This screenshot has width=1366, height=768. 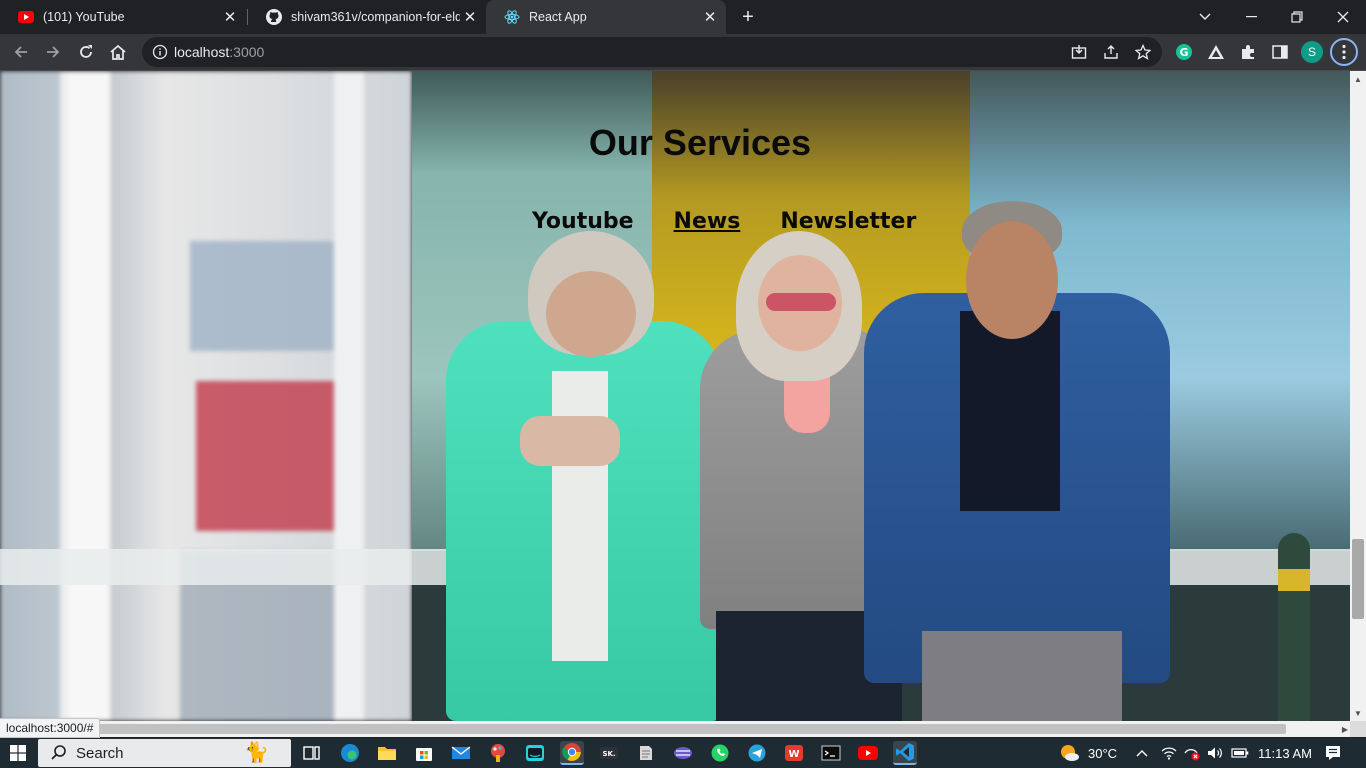 What do you see at coordinates (1070, 753) in the screenshot?
I see `weather-sun-cloud-icon` at bounding box center [1070, 753].